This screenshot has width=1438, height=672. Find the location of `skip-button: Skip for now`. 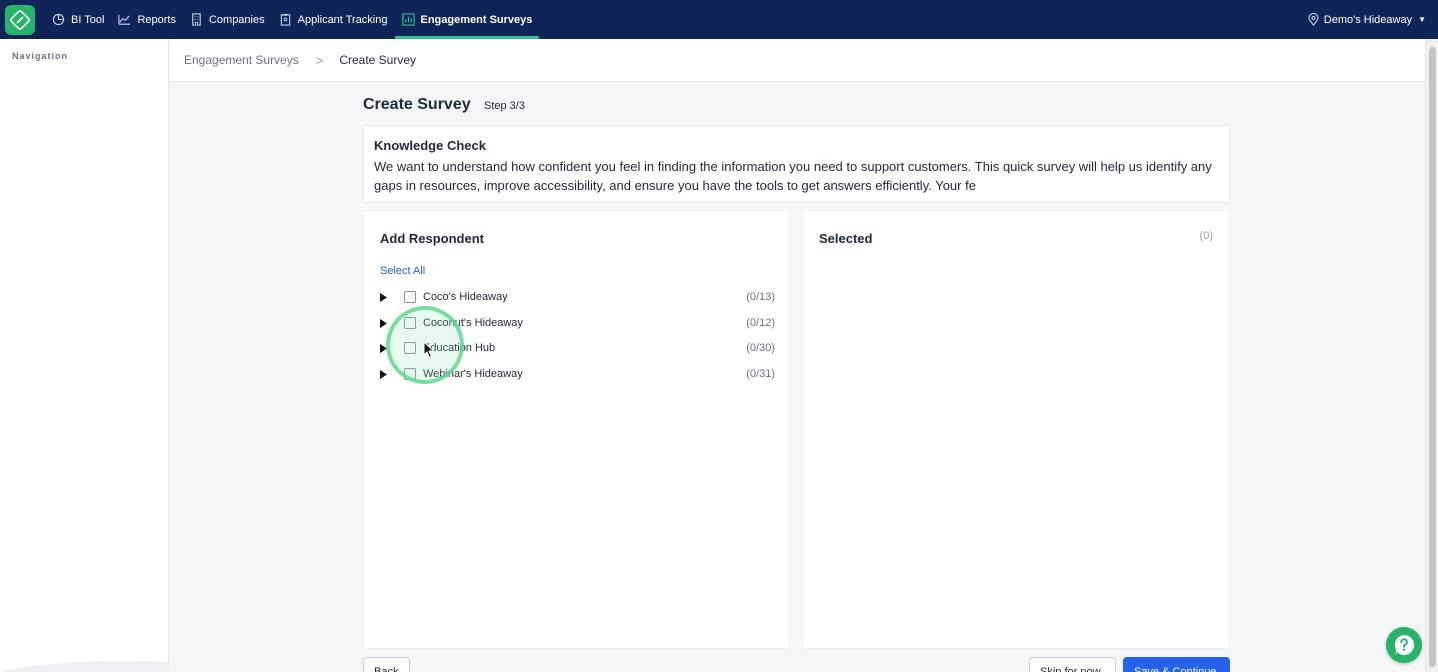

skip-button: Skip for now is located at coordinates (1072, 664).